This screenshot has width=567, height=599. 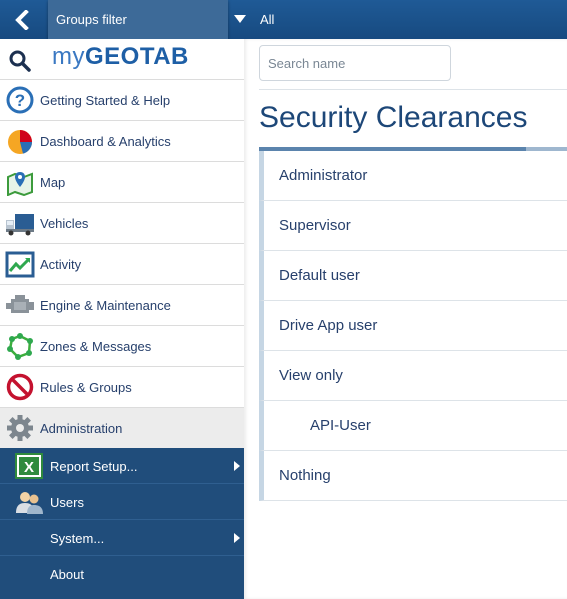 I want to click on clearance-label: Nothing, so click(x=305, y=475).